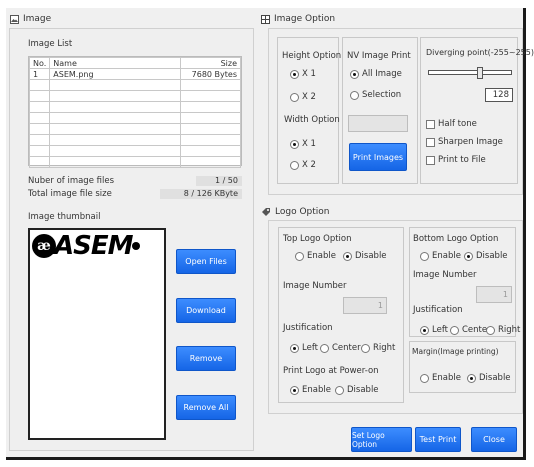  Describe the element at coordinates (14, 19) in the screenshot. I see `image-icon` at that location.